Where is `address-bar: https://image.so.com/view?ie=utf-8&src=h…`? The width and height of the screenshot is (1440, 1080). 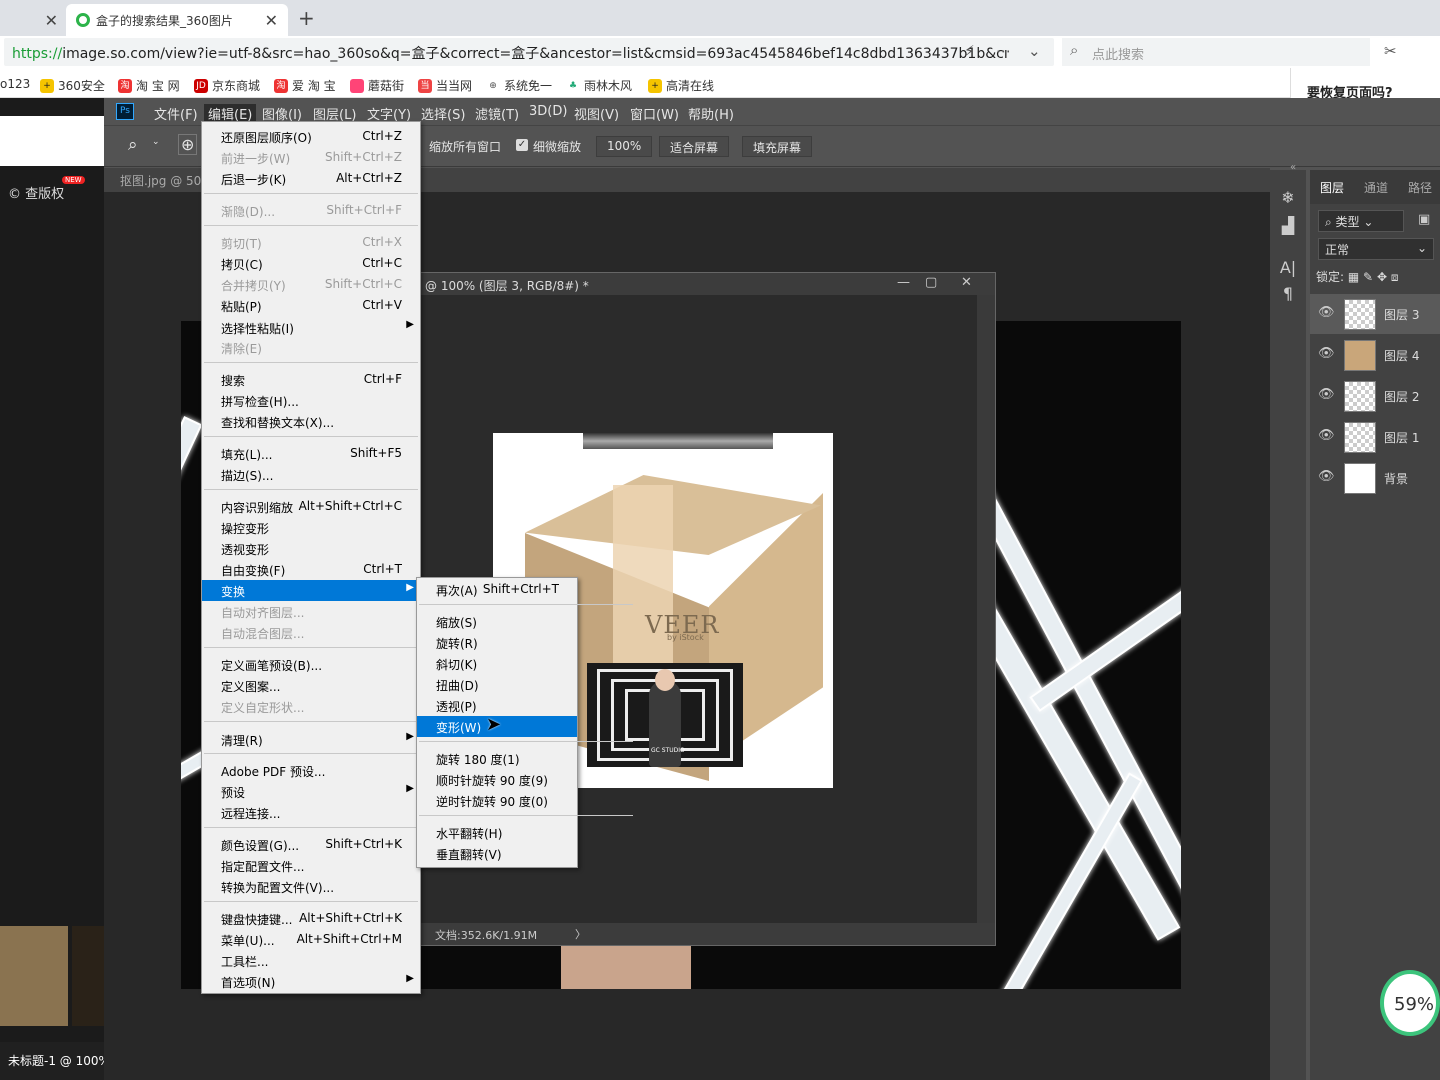
address-bar: https://image.so.com/view?ie=utf-8&src=h… is located at coordinates (529, 52).